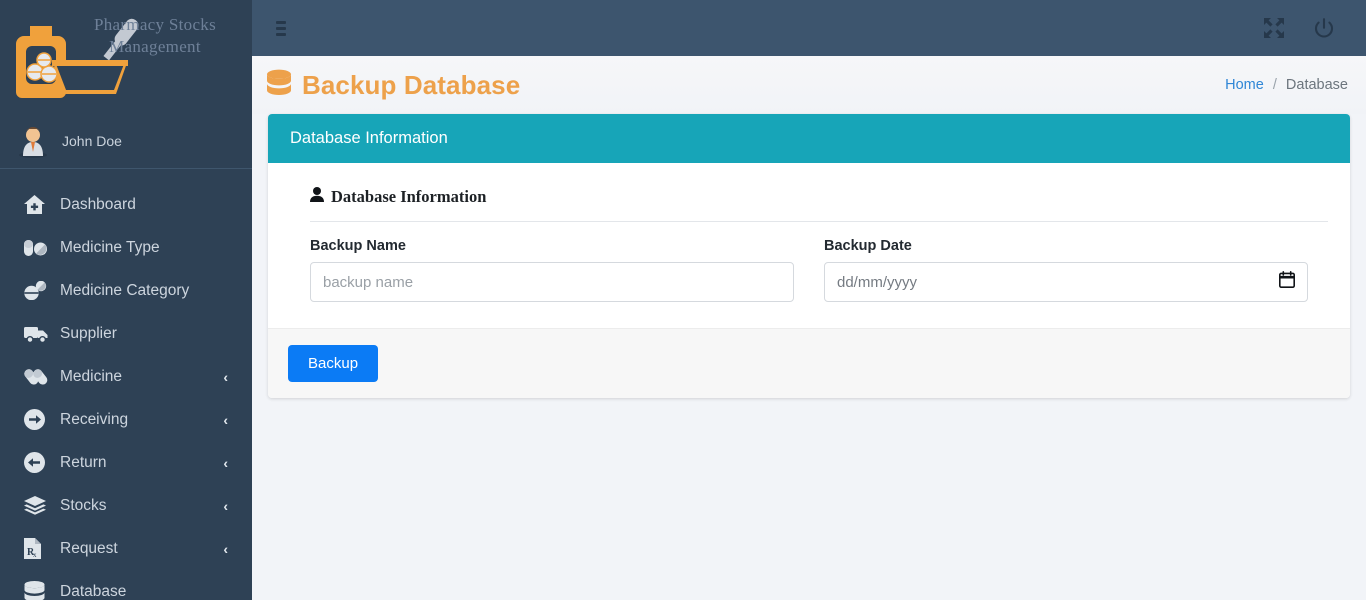 Image resolution: width=1366 pixels, height=600 pixels. What do you see at coordinates (37, 505) in the screenshot?
I see `layers-icon` at bounding box center [37, 505].